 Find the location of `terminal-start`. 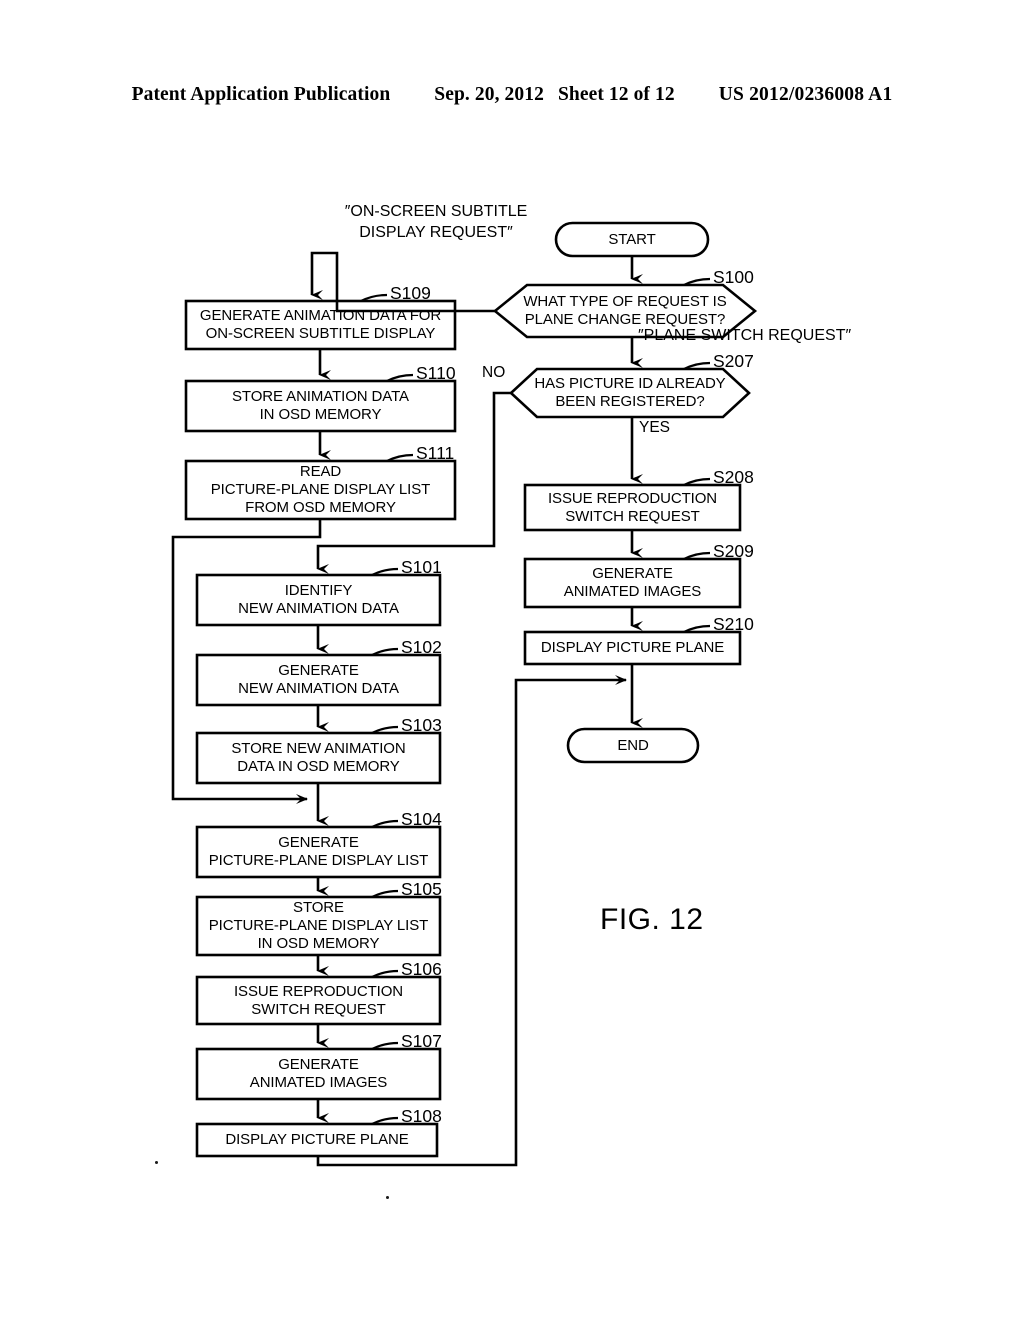

terminal-start is located at coordinates (632, 239).